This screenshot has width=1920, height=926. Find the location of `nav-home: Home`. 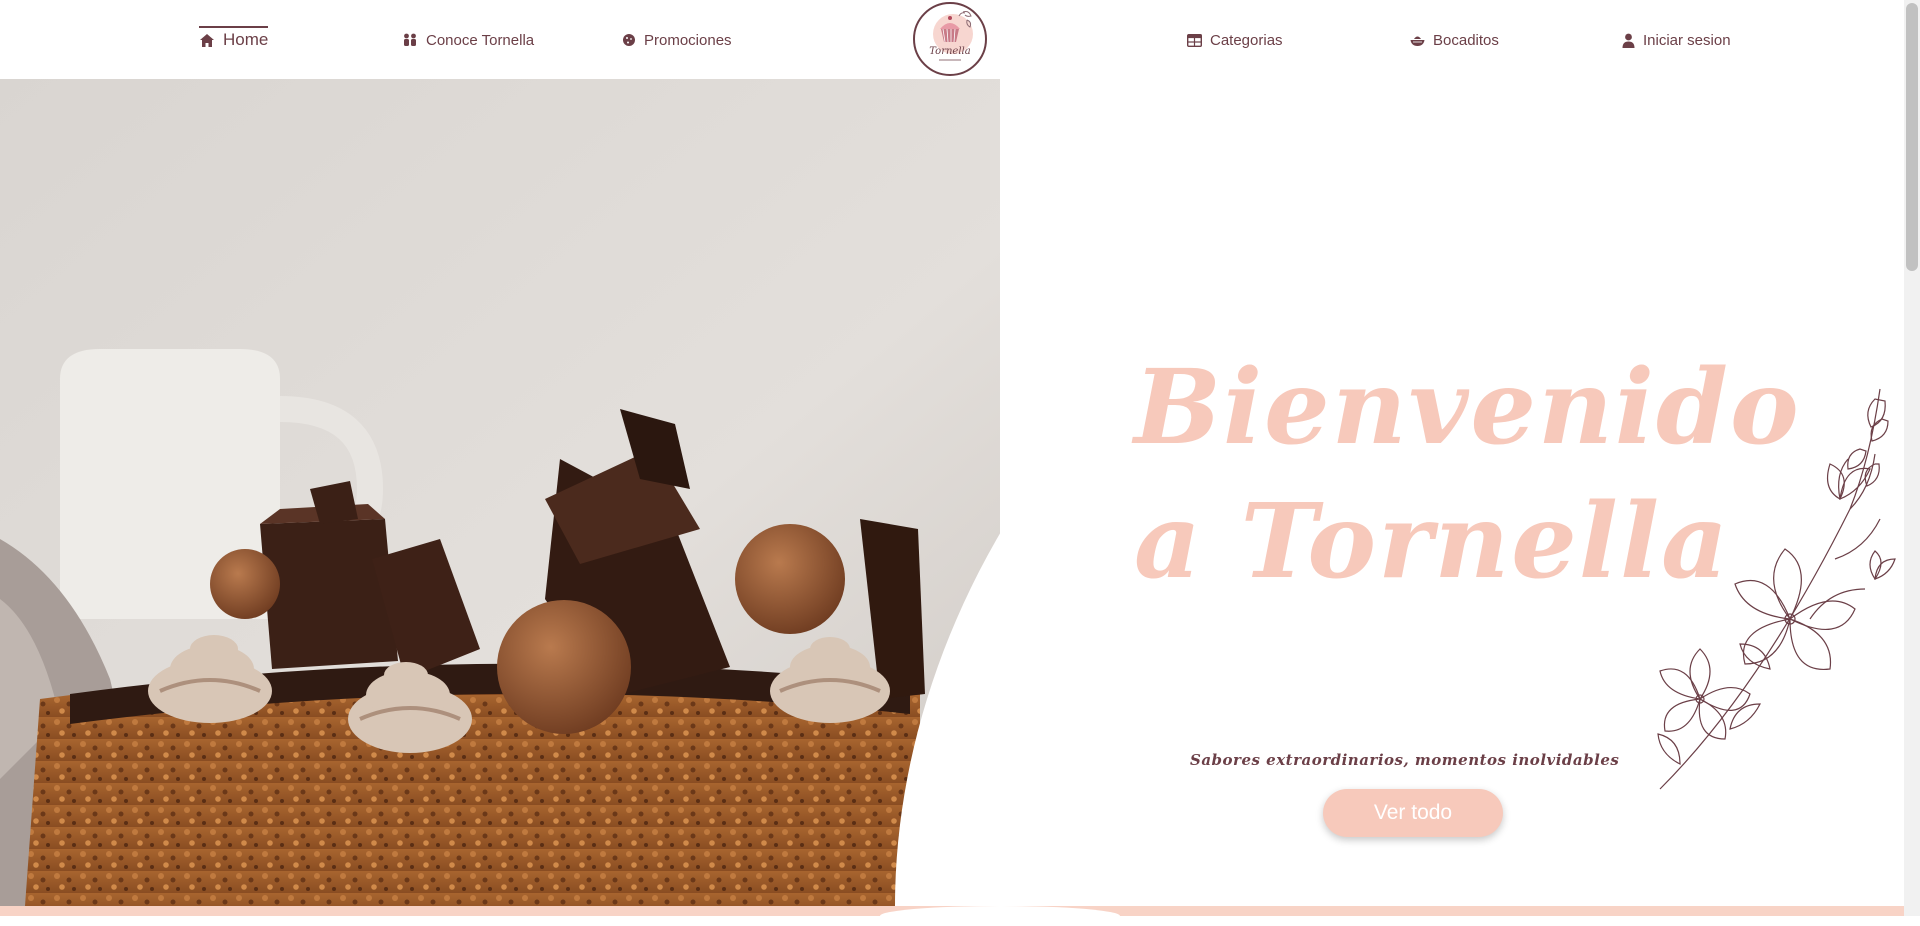

nav-home: Home is located at coordinates (234, 40).